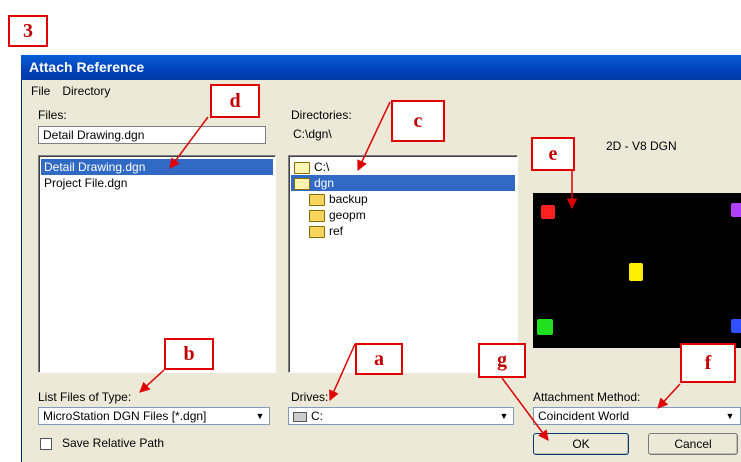  I want to click on callout-b: b, so click(189, 354).